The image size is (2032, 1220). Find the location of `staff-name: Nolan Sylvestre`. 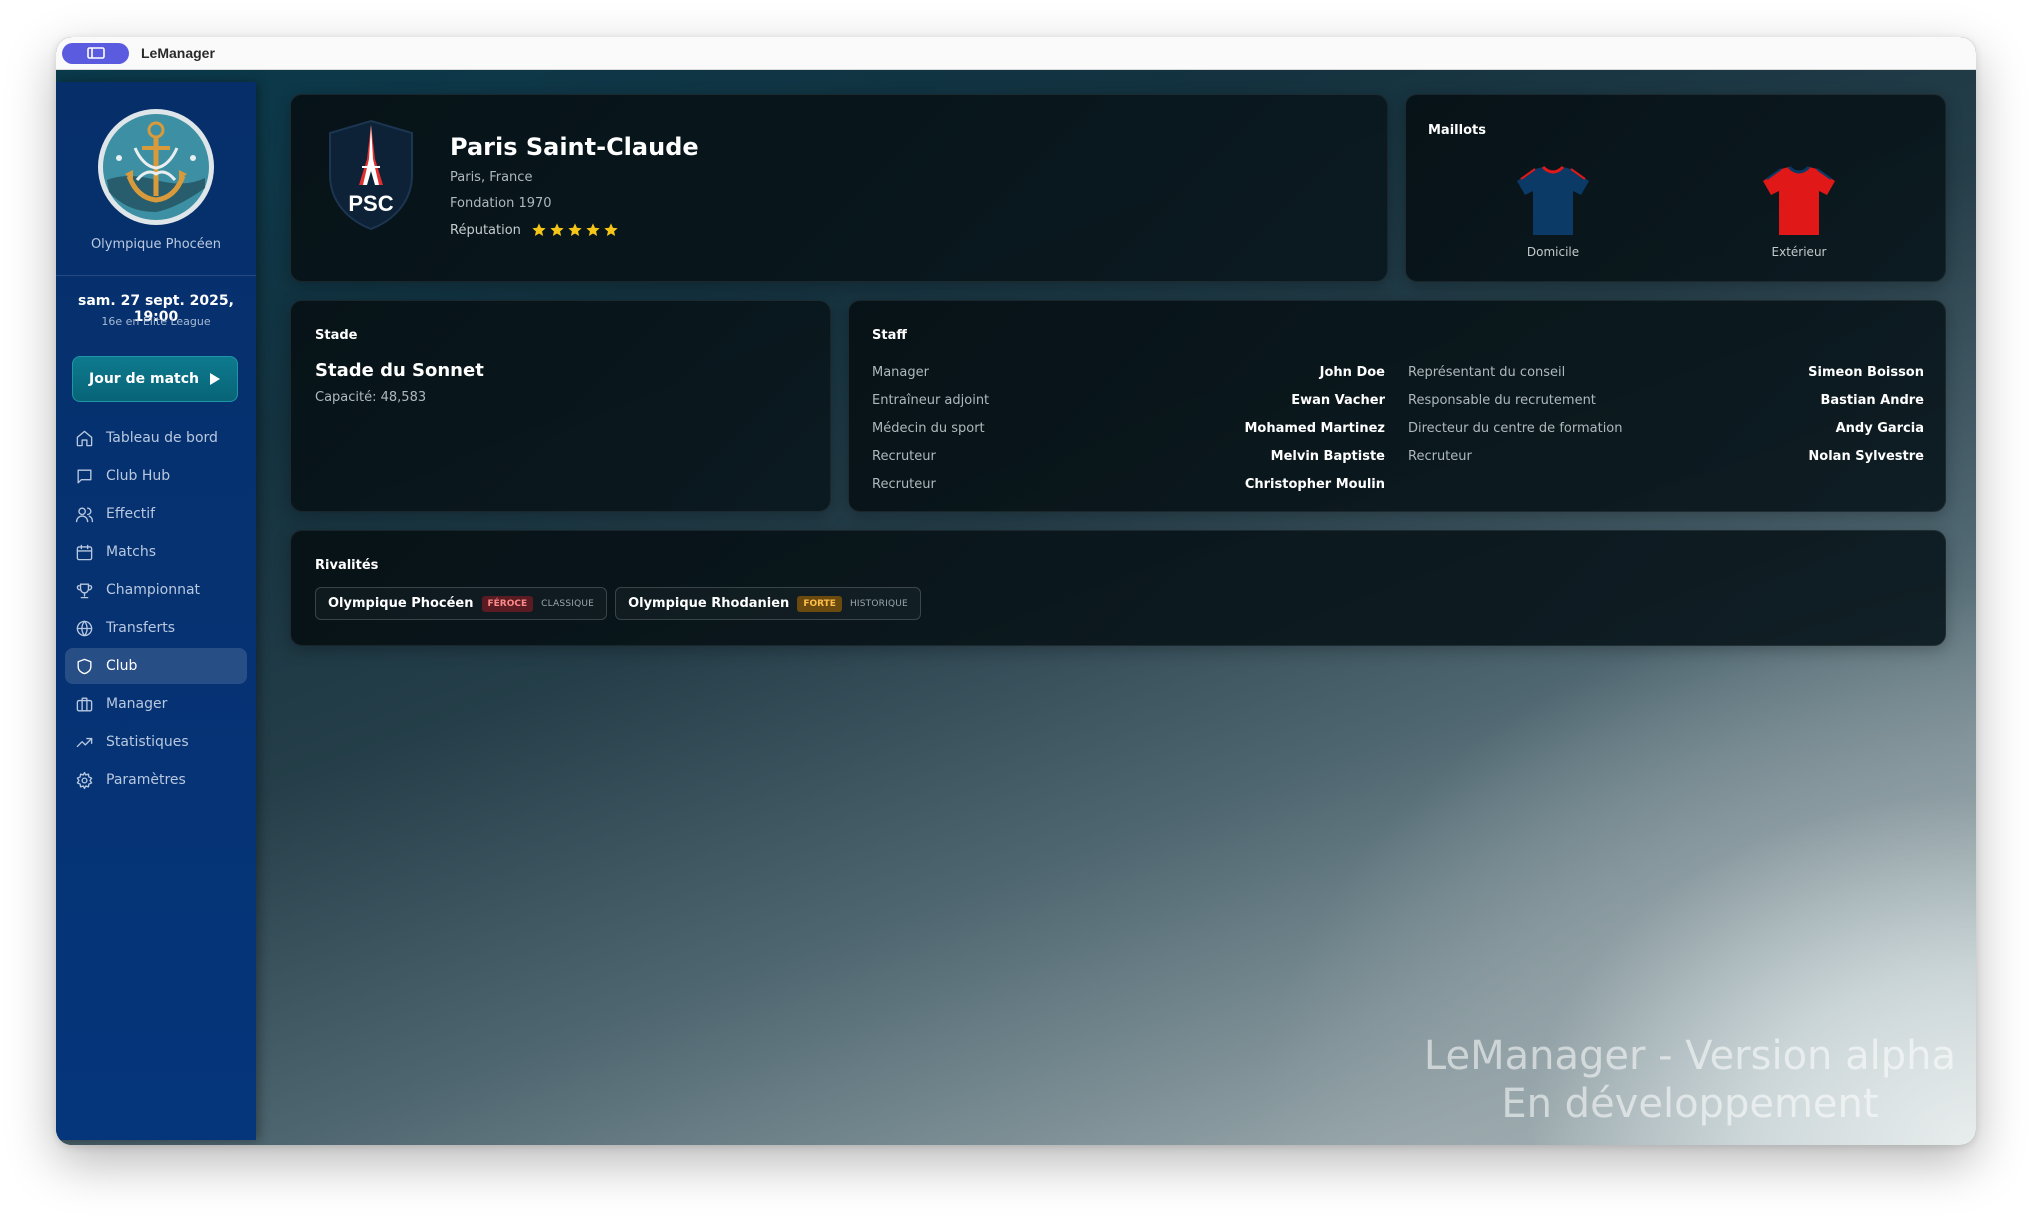

staff-name: Nolan Sylvestre is located at coordinates (1866, 456).